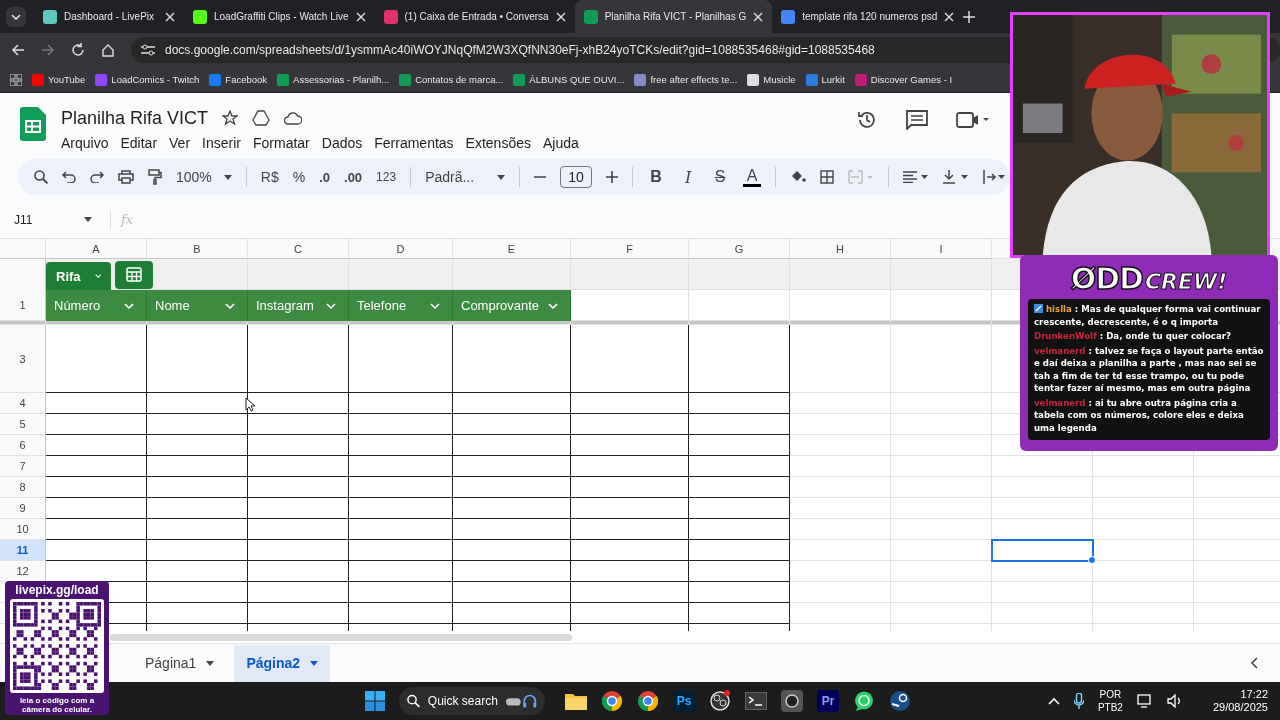 The image size is (1280, 720). What do you see at coordinates (180, 143) in the screenshot?
I see `menu-item: Ver` at bounding box center [180, 143].